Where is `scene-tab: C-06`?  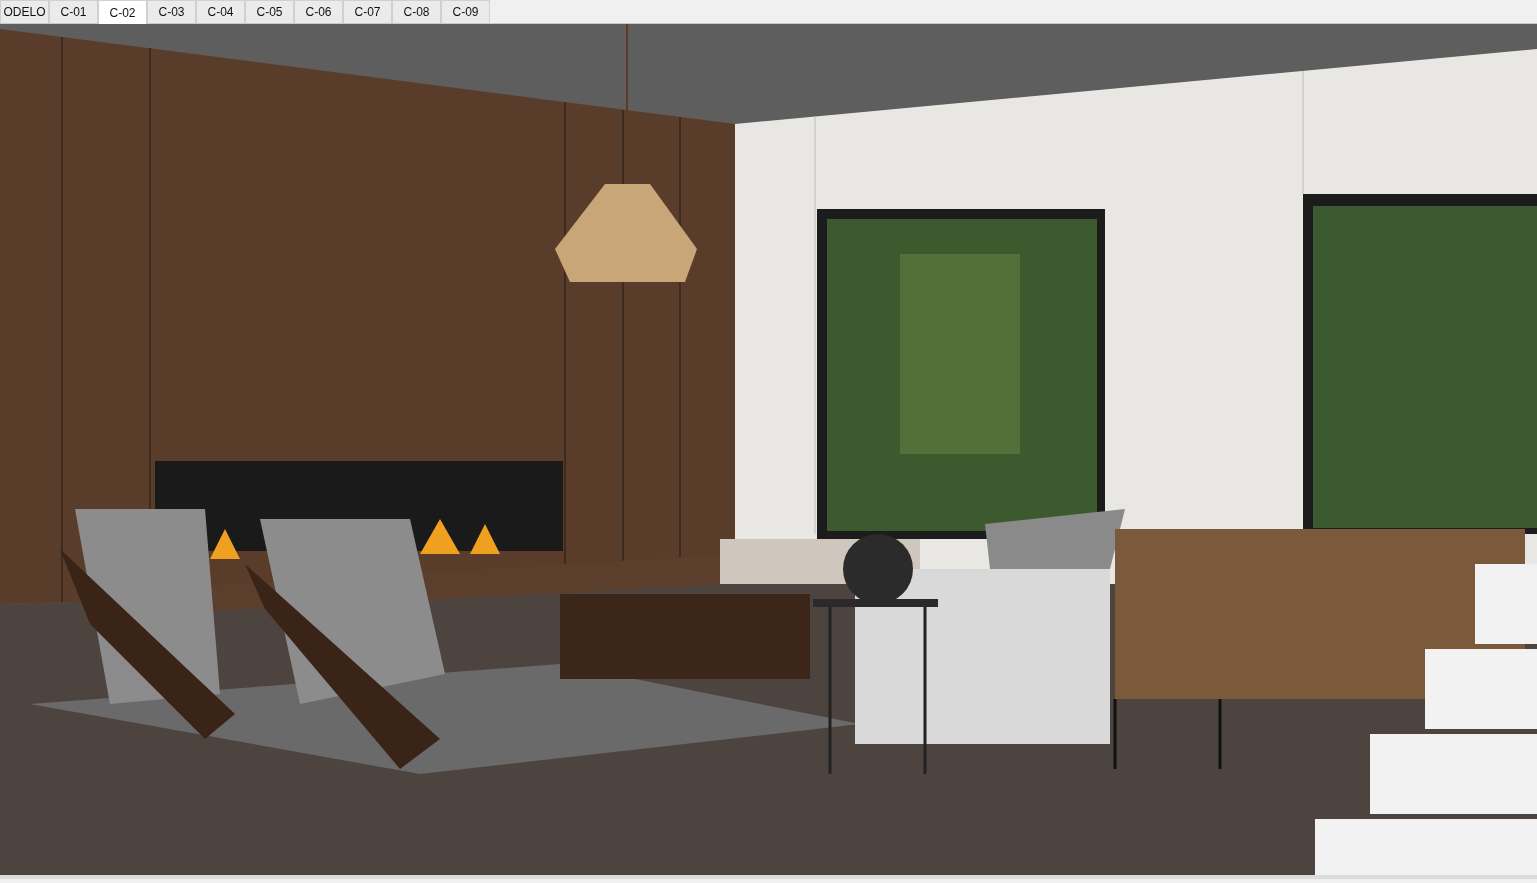
scene-tab: C-06 is located at coordinates (318, 11).